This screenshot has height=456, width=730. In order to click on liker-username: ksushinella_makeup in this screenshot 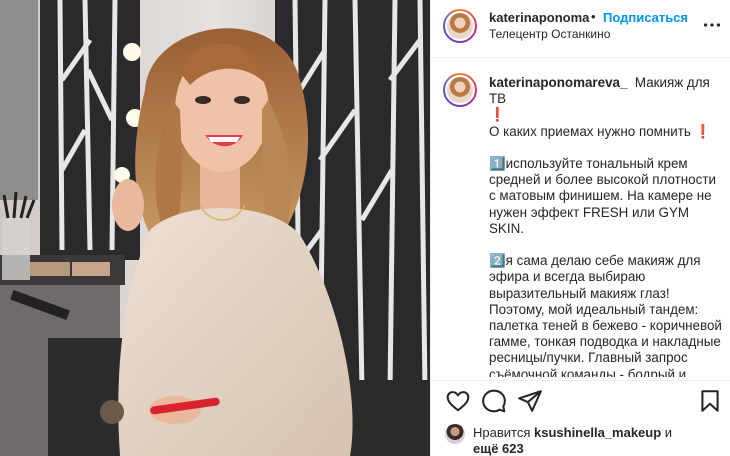, I will do `click(597, 432)`.